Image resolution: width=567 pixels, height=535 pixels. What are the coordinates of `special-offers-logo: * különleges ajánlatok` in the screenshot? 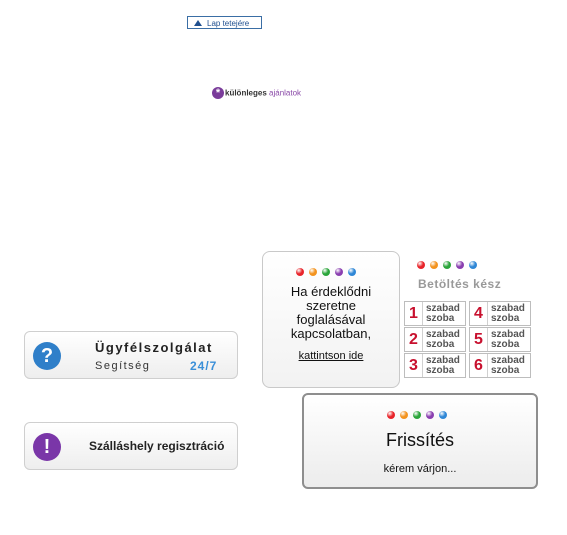 It's located at (256, 93).